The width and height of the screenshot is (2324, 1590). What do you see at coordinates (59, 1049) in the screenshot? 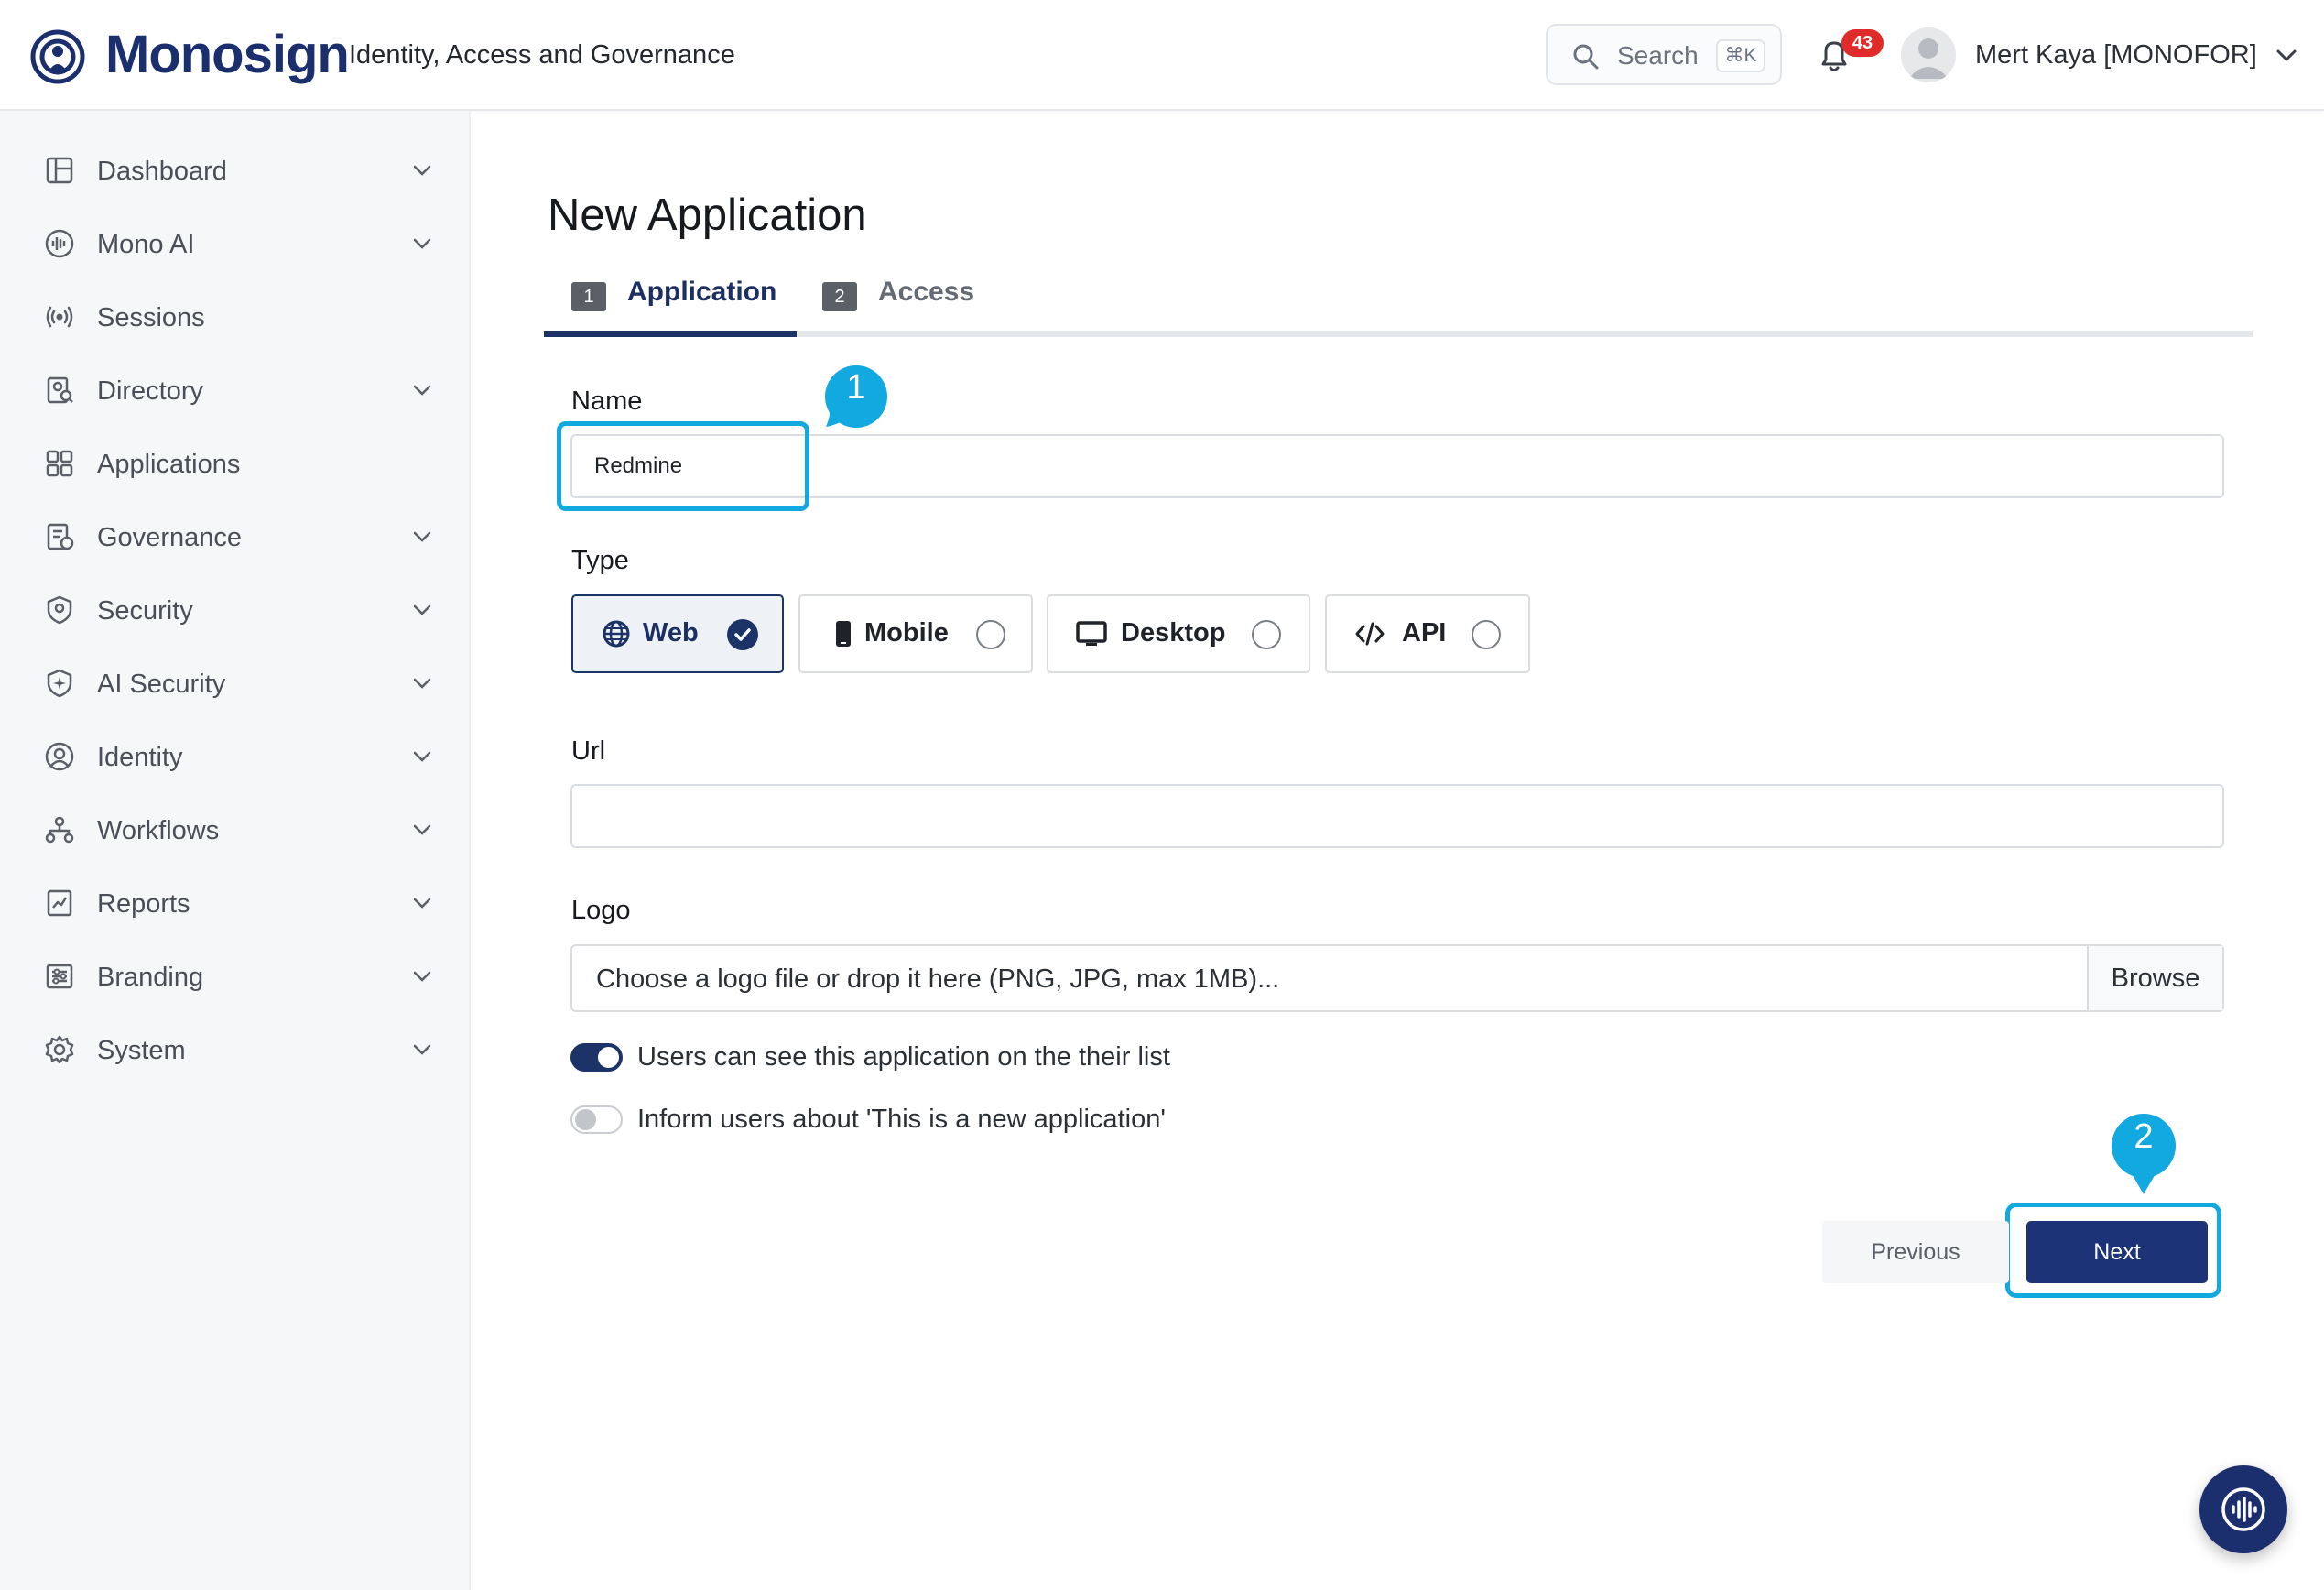
I see `gear-icon` at bounding box center [59, 1049].